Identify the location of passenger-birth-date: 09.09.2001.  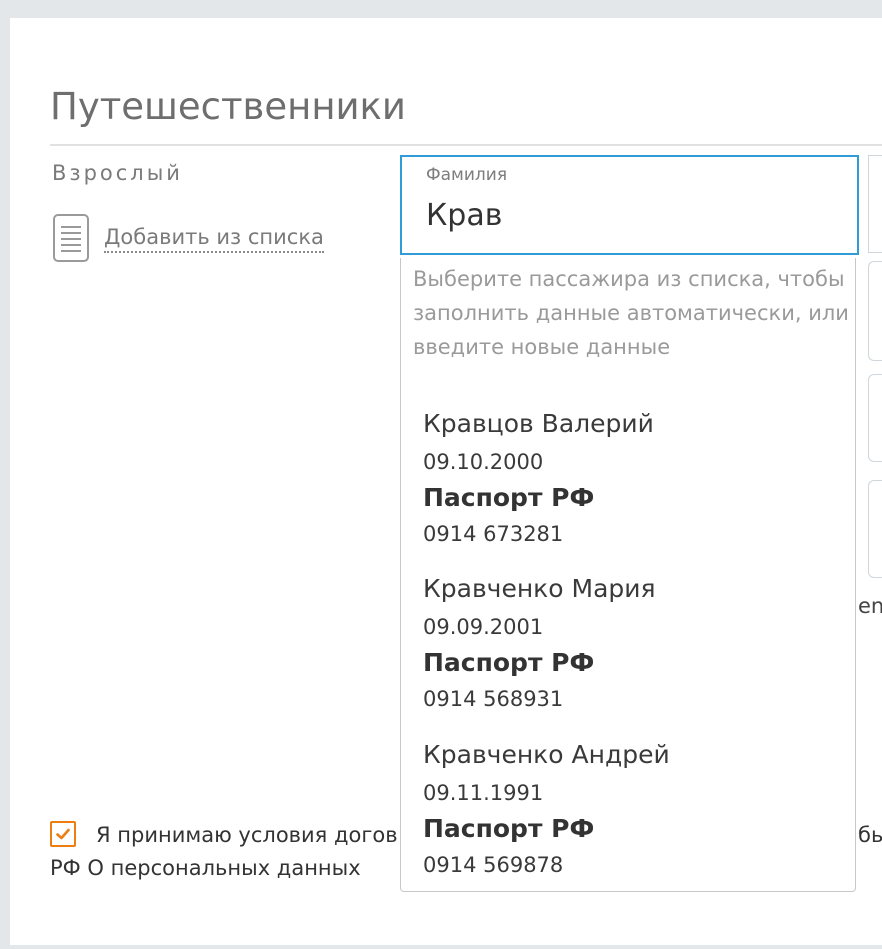
(483, 627).